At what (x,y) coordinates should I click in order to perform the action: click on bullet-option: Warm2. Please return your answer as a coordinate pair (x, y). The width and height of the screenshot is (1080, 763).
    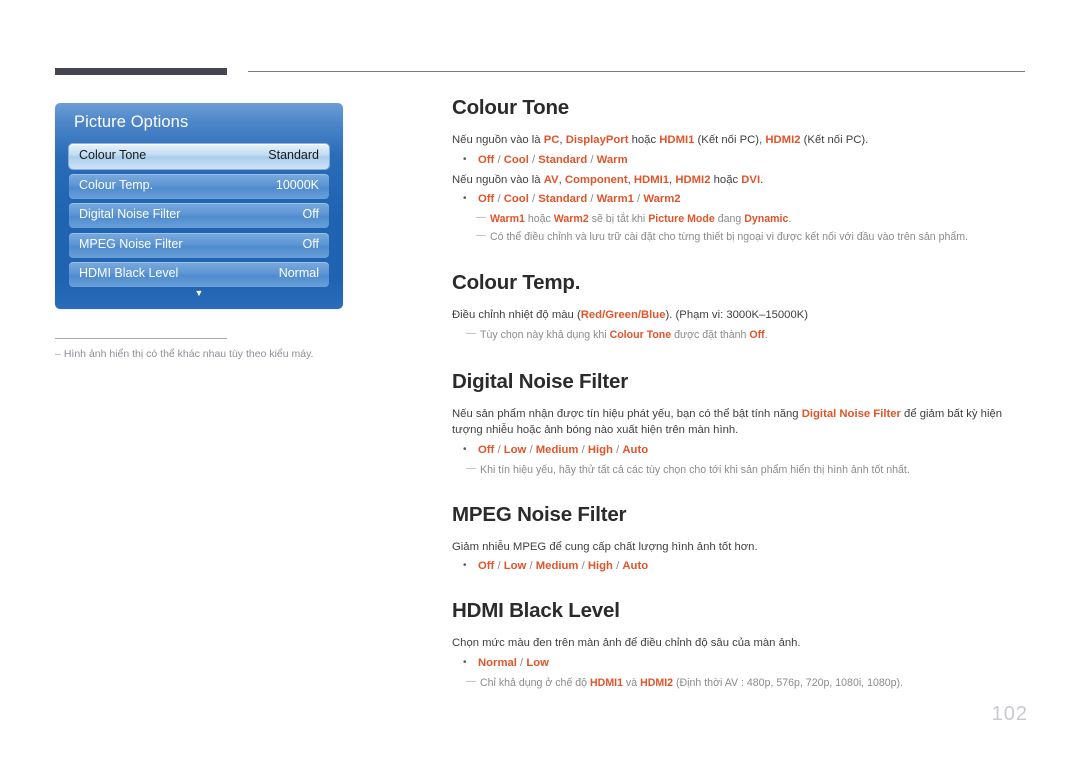
    Looking at the image, I should click on (662, 199).